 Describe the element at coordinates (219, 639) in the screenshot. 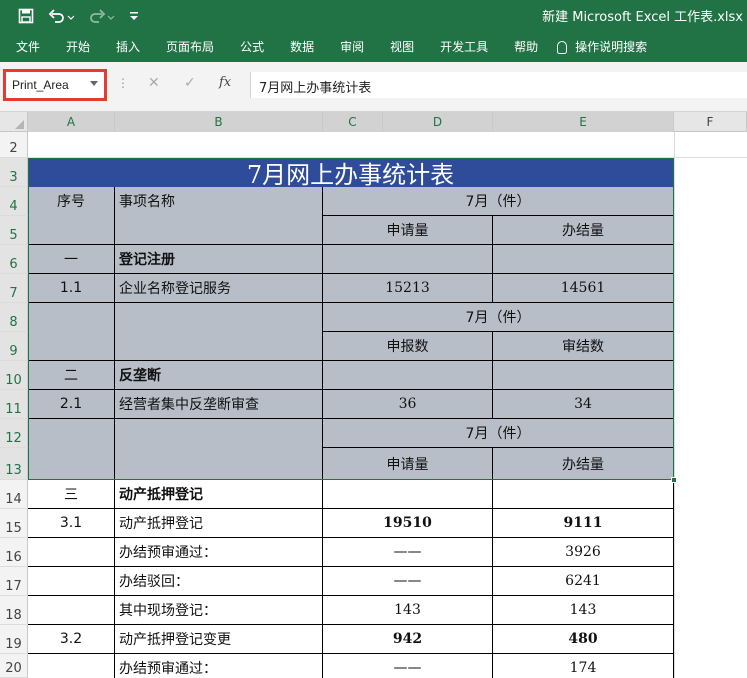

I see `item-name: 动产抵押登记变更` at that location.